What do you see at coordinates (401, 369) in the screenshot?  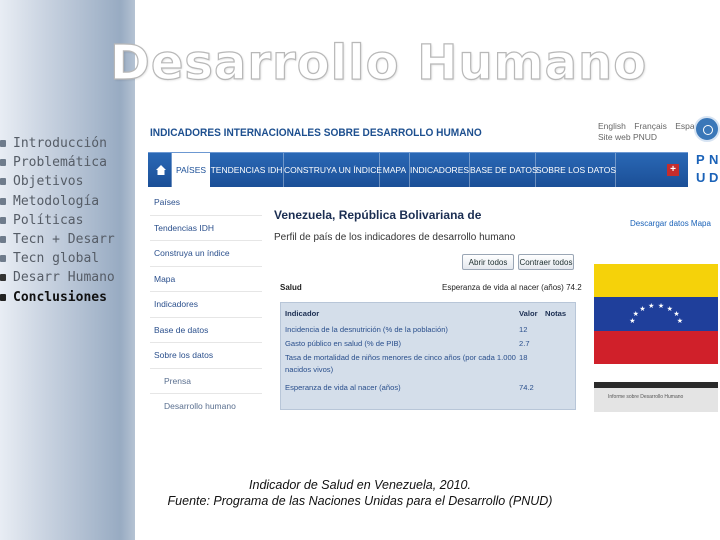 I see `indicator-link: nacidos vivos)` at bounding box center [401, 369].